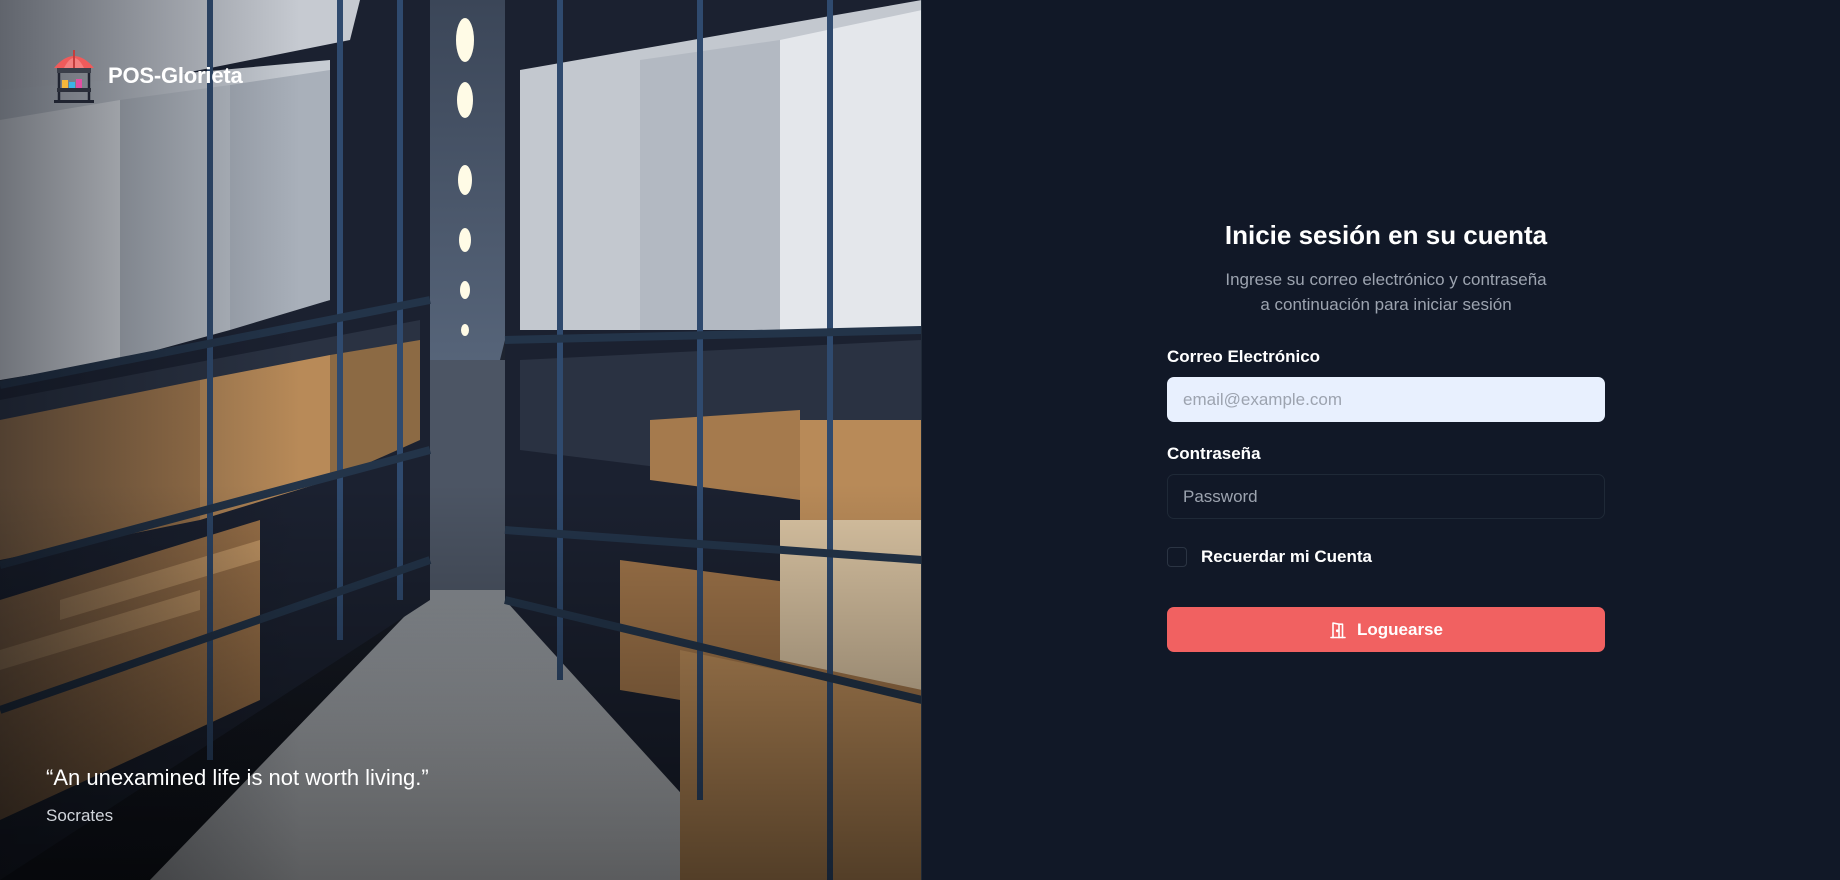 This screenshot has height=880, width=1840. I want to click on subtitle-line-2: a continuación para iniciar sesión, so click(1386, 304).